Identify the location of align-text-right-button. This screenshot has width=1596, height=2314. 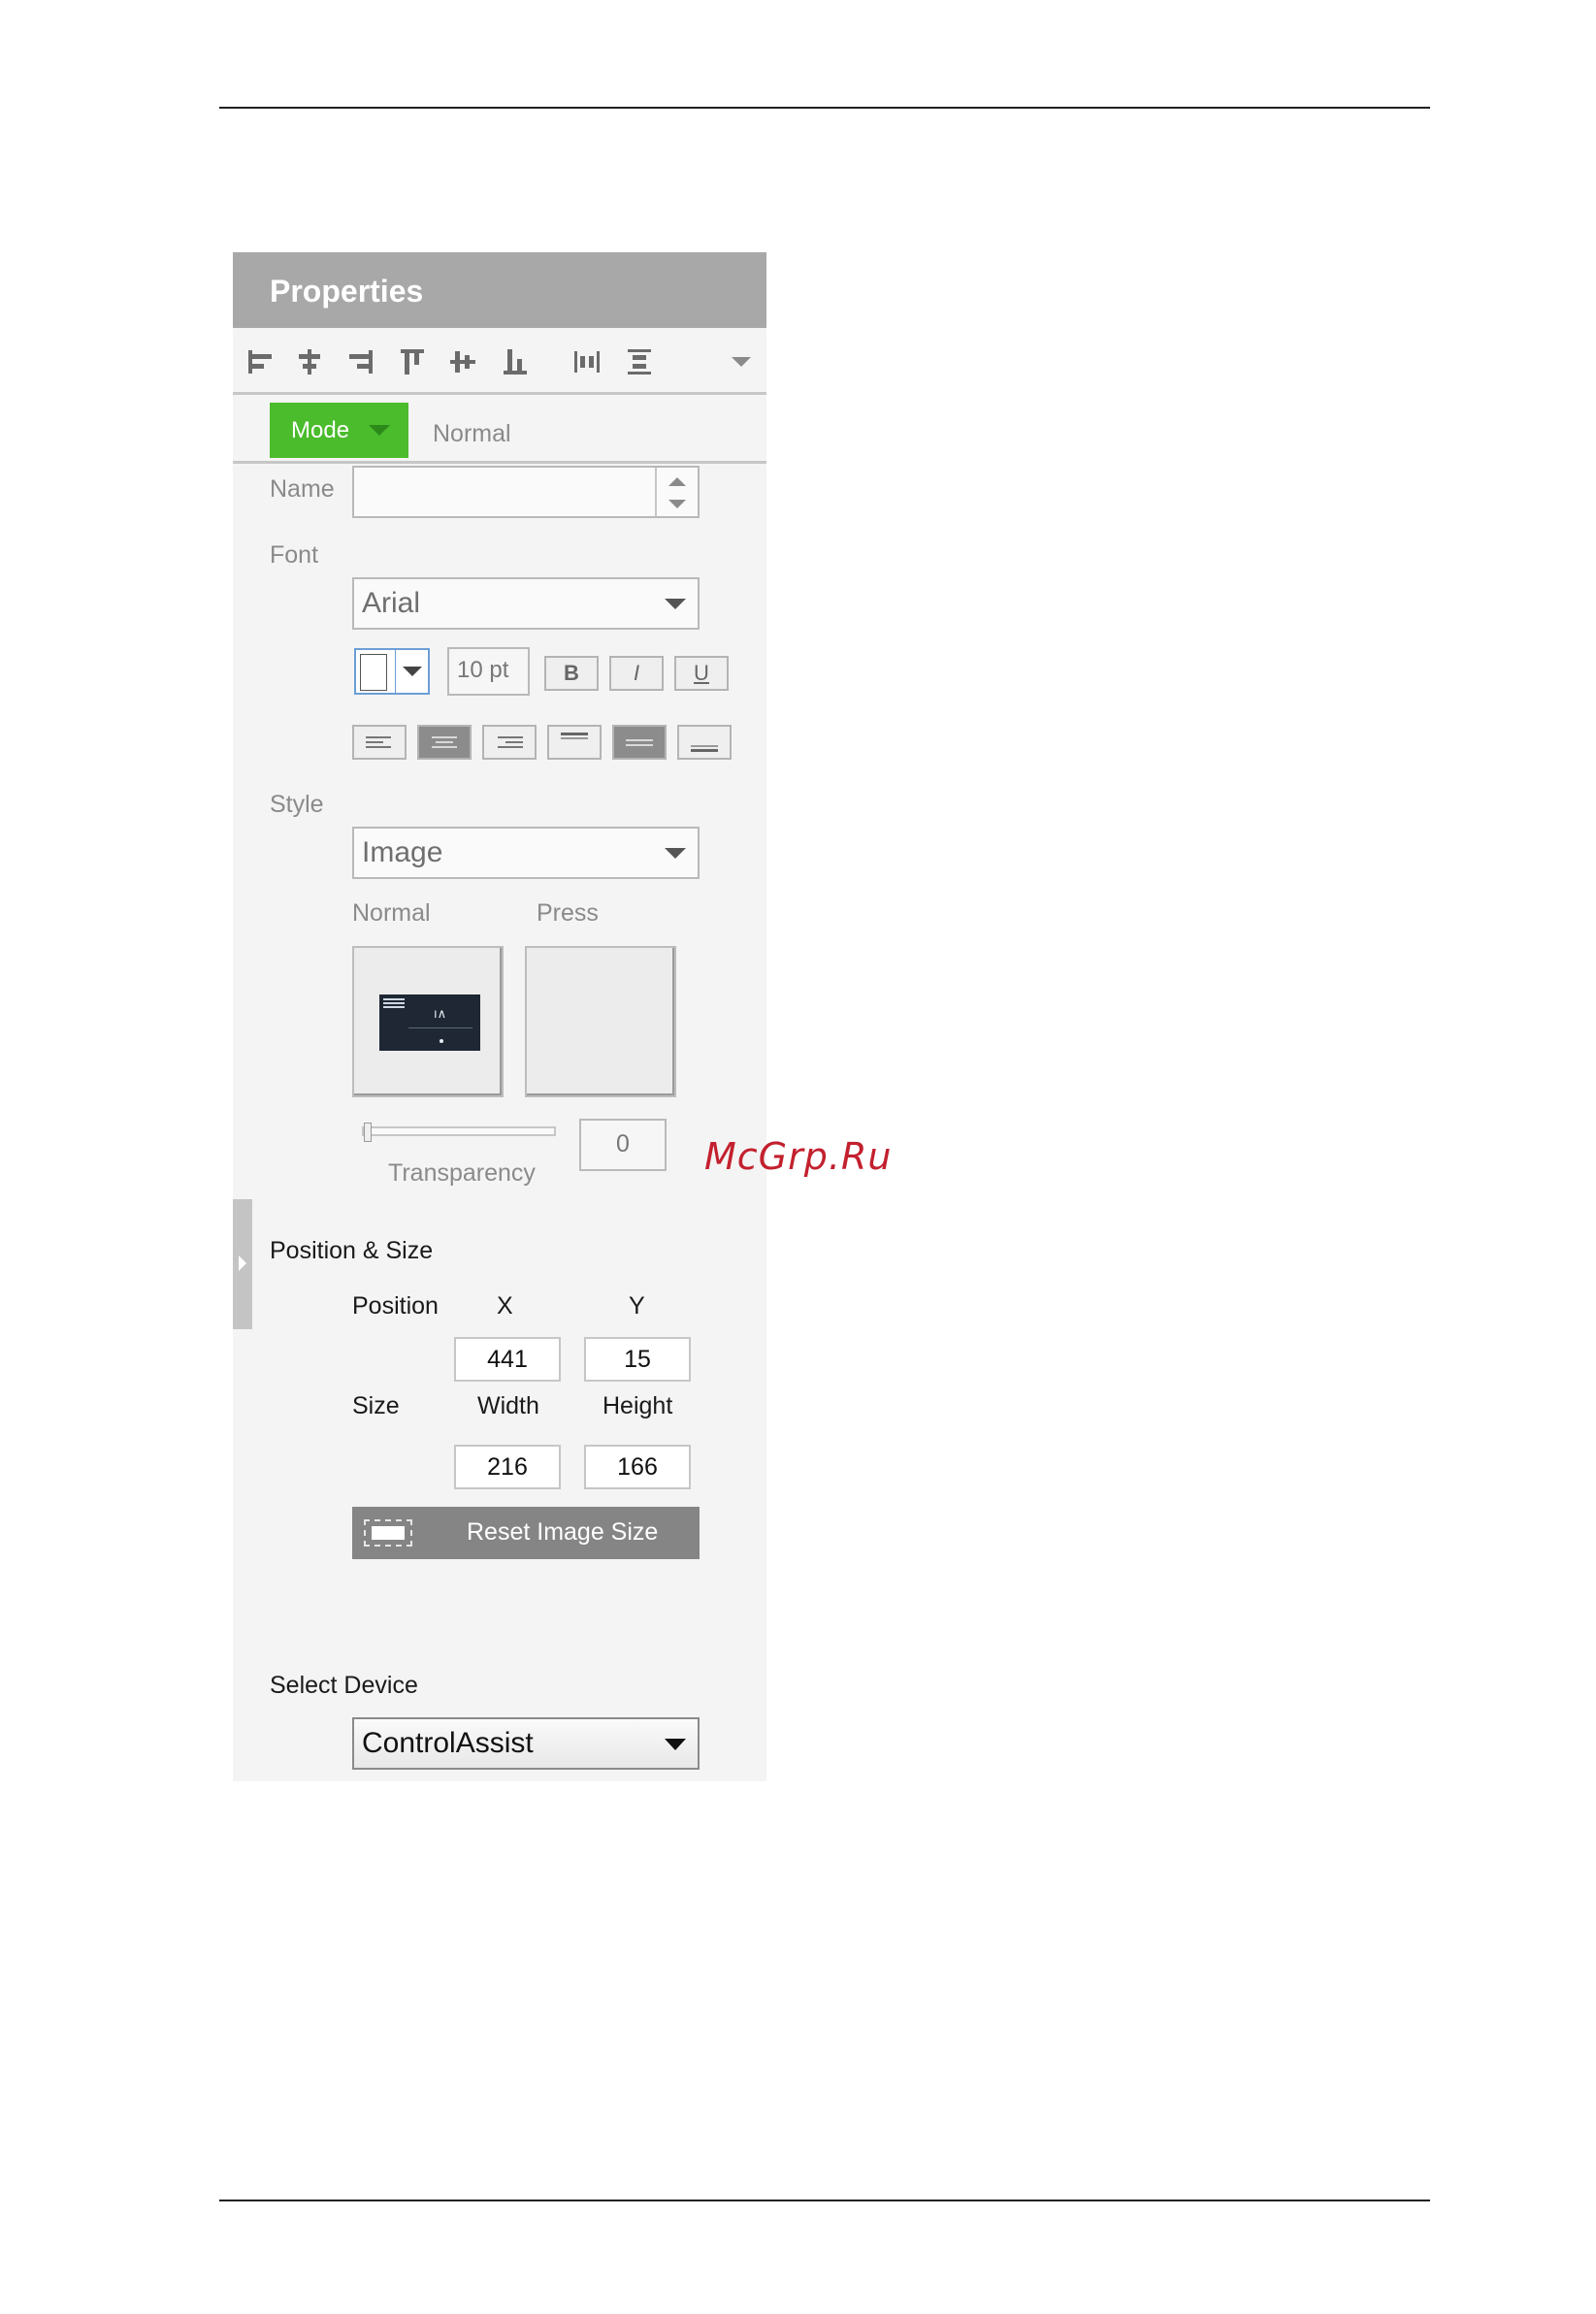
(509, 742).